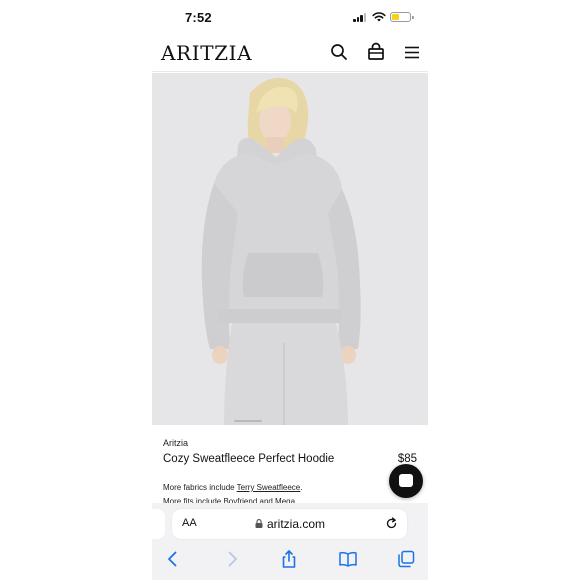 This screenshot has width=580, height=580. I want to click on search-icon, so click(339, 52).